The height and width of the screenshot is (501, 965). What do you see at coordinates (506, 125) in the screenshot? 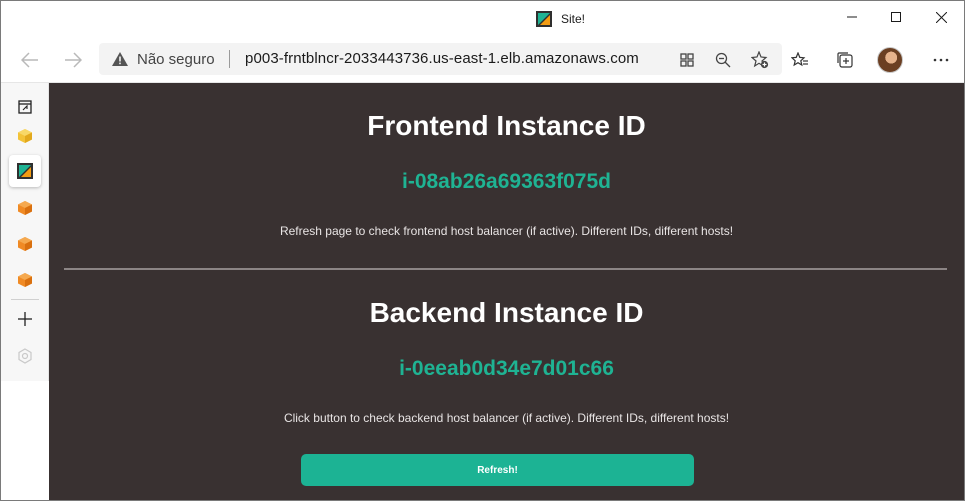
I see `frontend-title: Frontend Instance ID` at bounding box center [506, 125].